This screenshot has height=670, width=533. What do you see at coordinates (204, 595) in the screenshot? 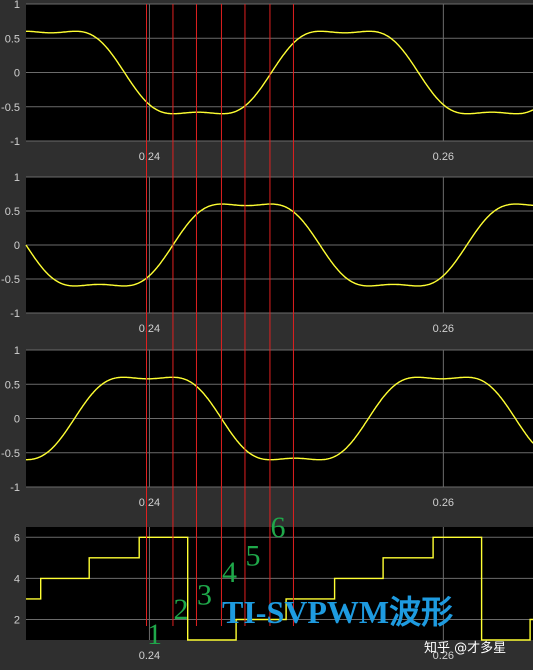
I see `sector-number-3: 3` at bounding box center [204, 595].